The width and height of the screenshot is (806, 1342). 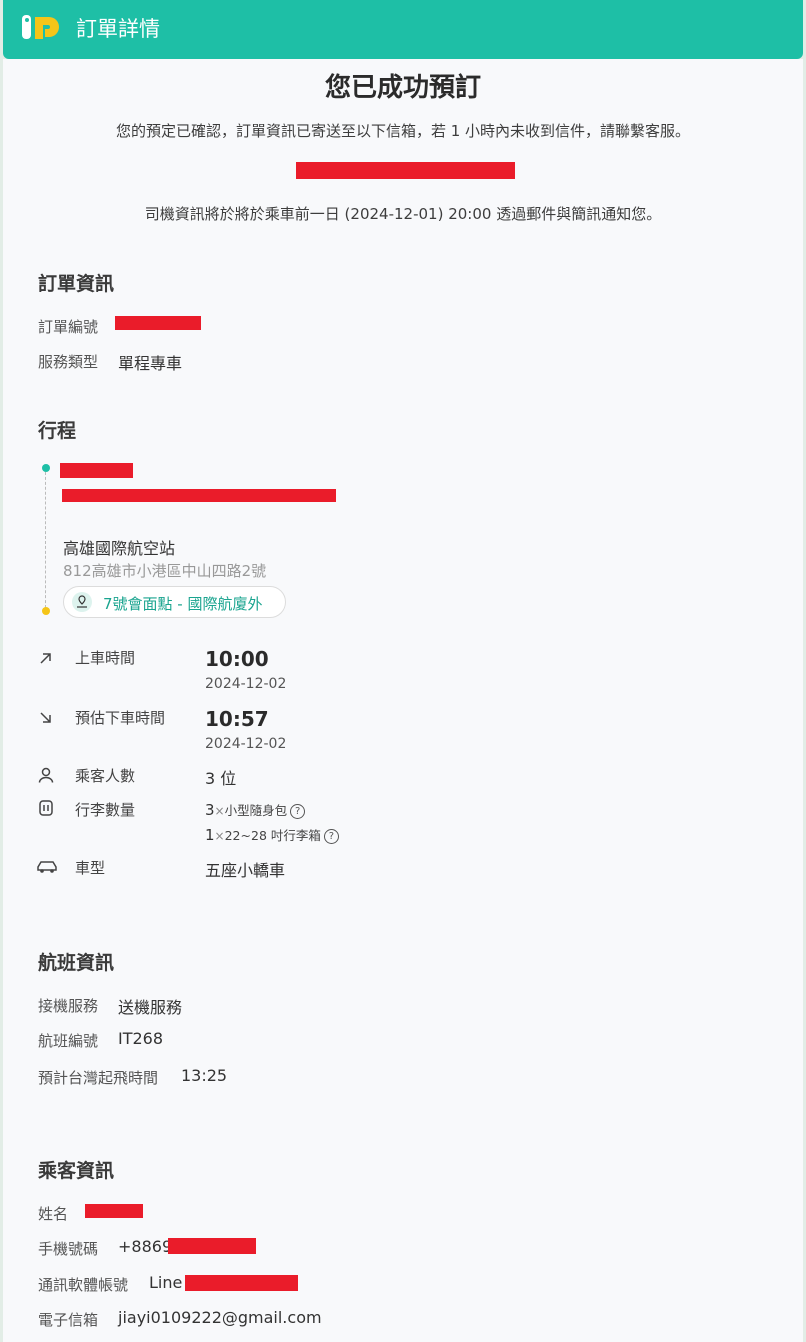 I want to click on messenger-prefix: Line, so click(x=166, y=1282).